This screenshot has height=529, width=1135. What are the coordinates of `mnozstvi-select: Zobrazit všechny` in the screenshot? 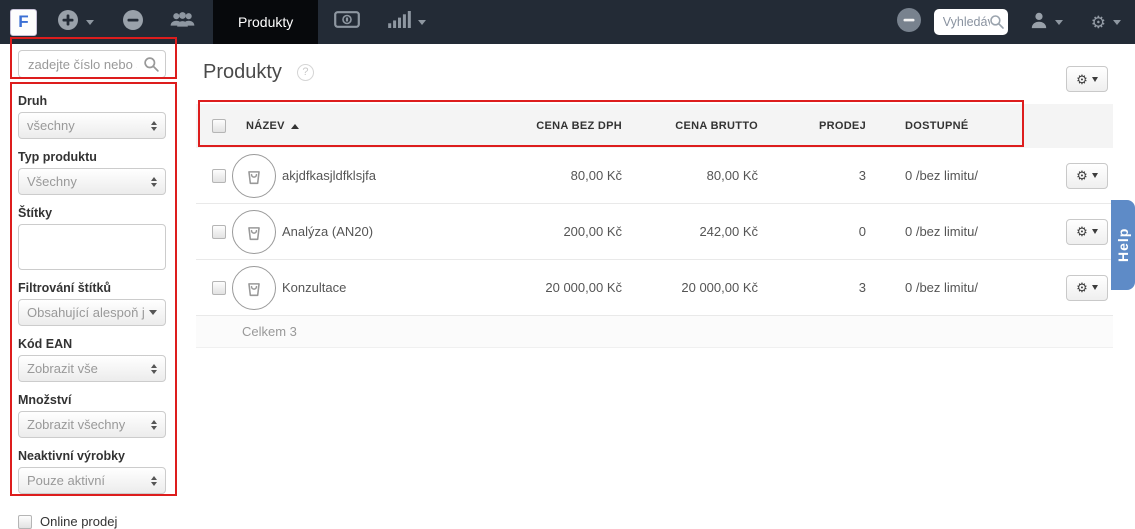 It's located at (92, 424).